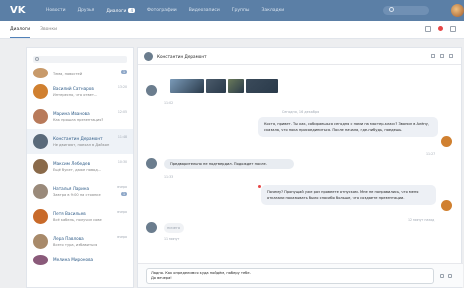  Describe the element at coordinates (90, 191) in the screenshot. I see `conversation-text: Наталья Ларина Завтра в 9:00 на стоянке` at that location.